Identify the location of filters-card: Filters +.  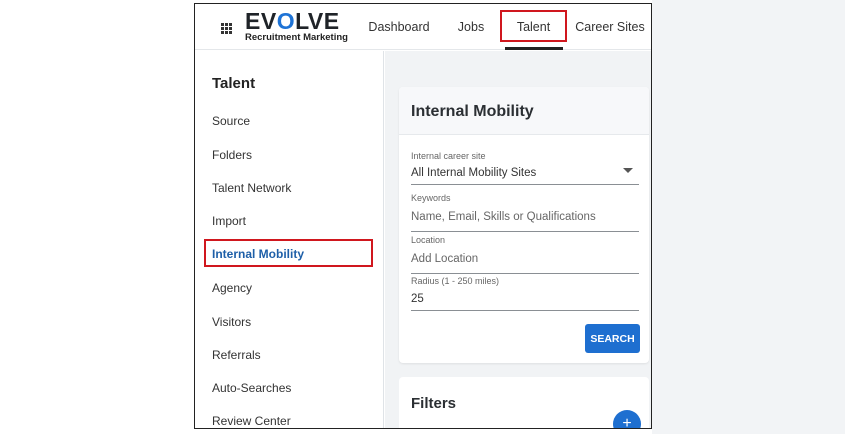
(524, 402).